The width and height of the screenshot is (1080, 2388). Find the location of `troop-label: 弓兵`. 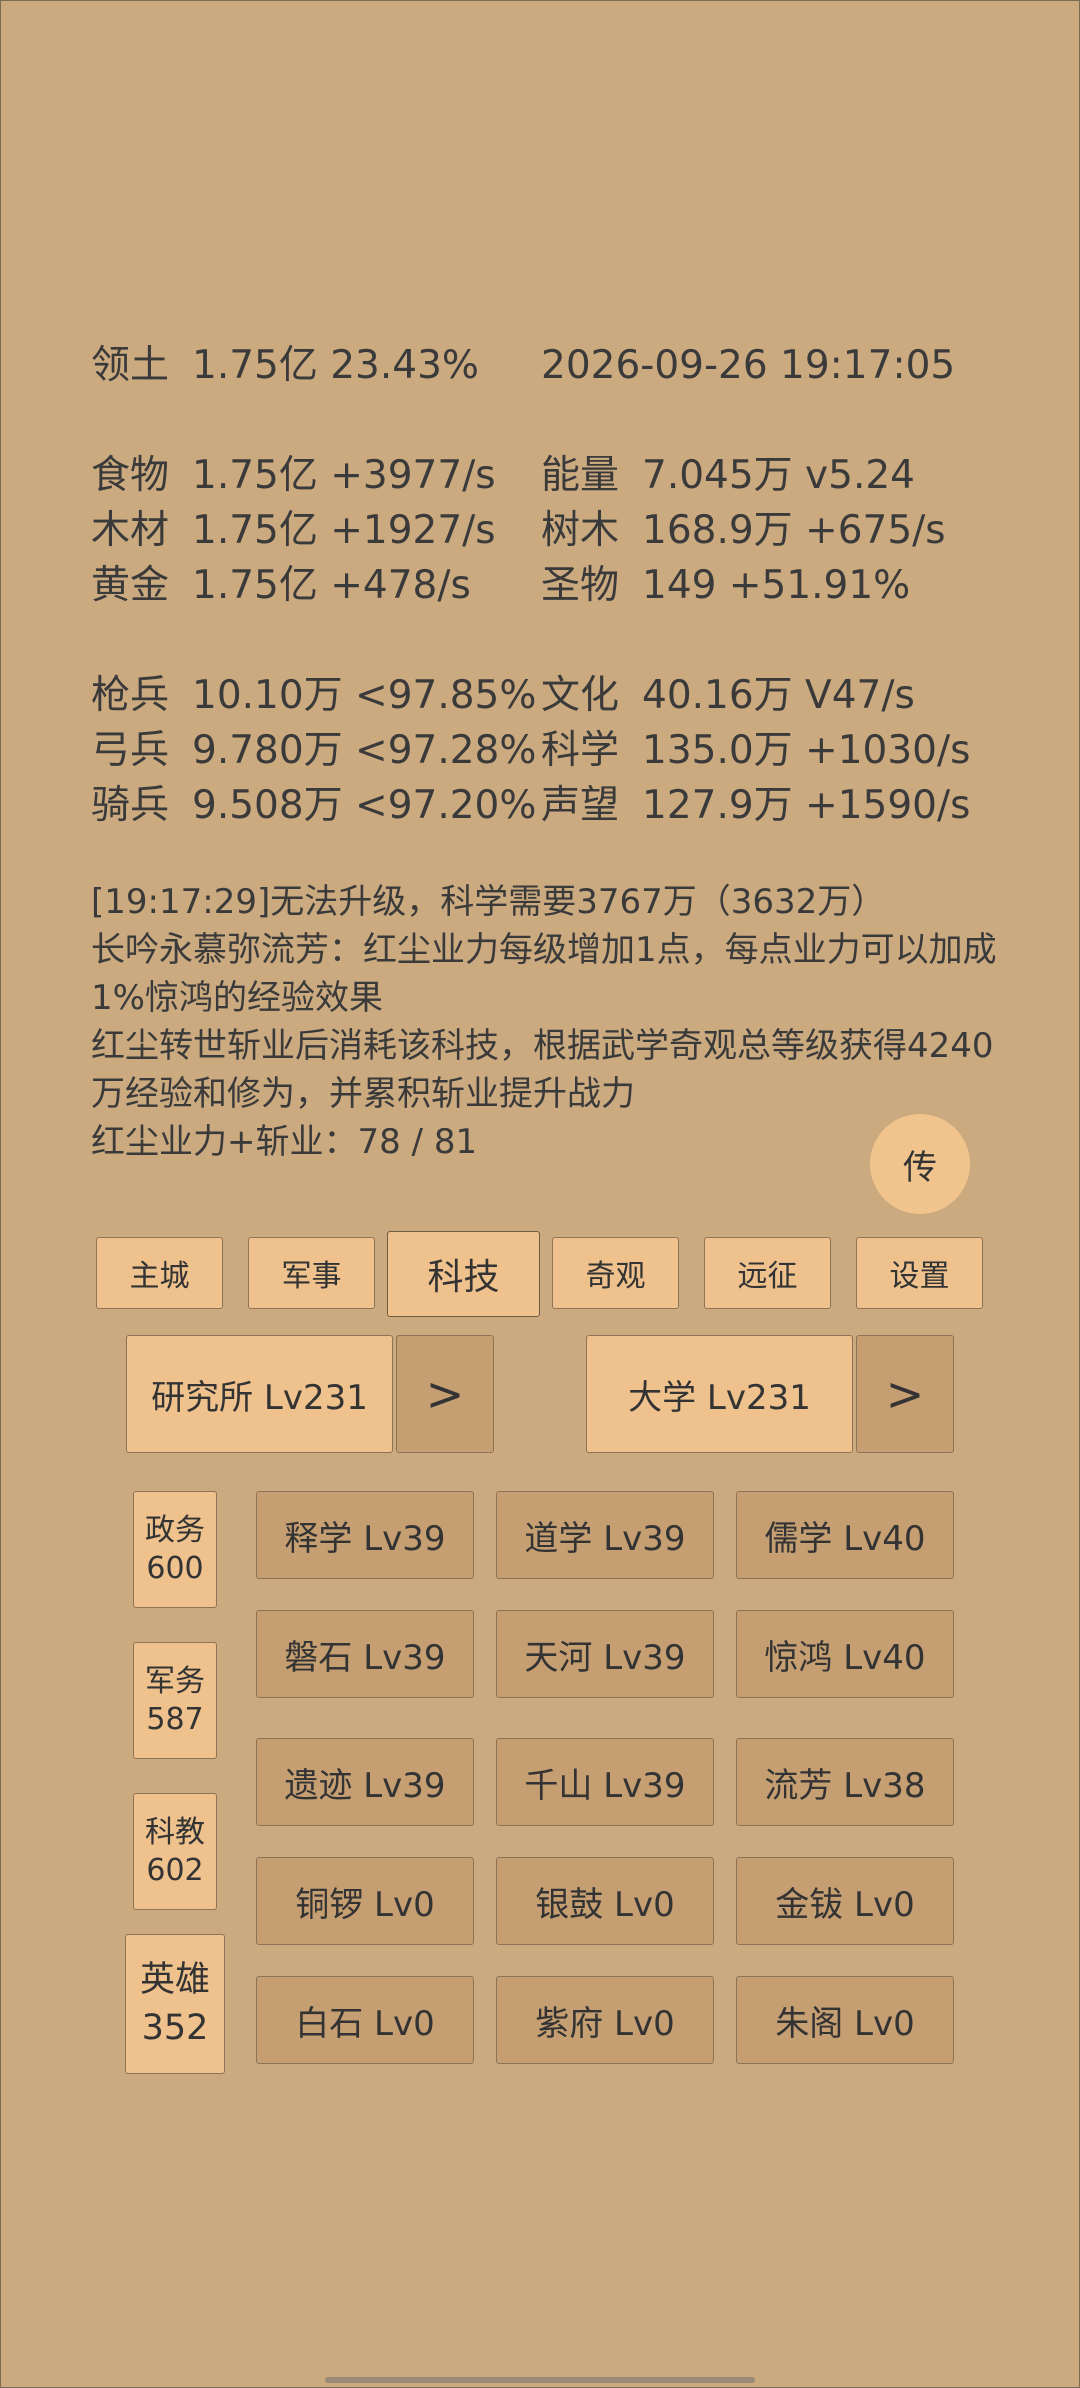

troop-label: 弓兵 is located at coordinates (130, 750).